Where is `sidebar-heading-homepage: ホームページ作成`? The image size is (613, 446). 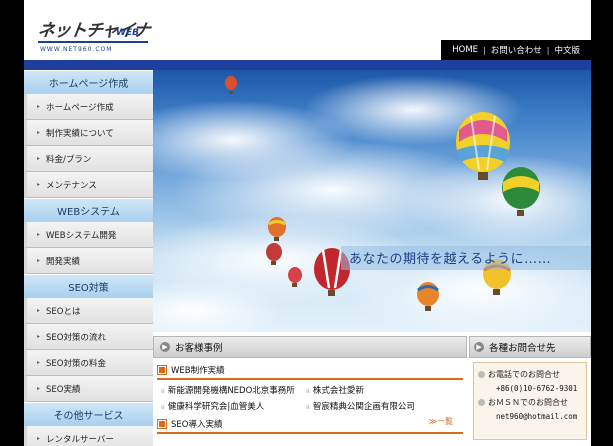
sidebar-heading-homepage: ホームページ作成 is located at coordinates (88, 82).